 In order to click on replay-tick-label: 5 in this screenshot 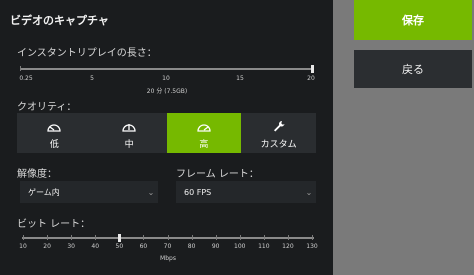, I will do `click(92, 78)`.